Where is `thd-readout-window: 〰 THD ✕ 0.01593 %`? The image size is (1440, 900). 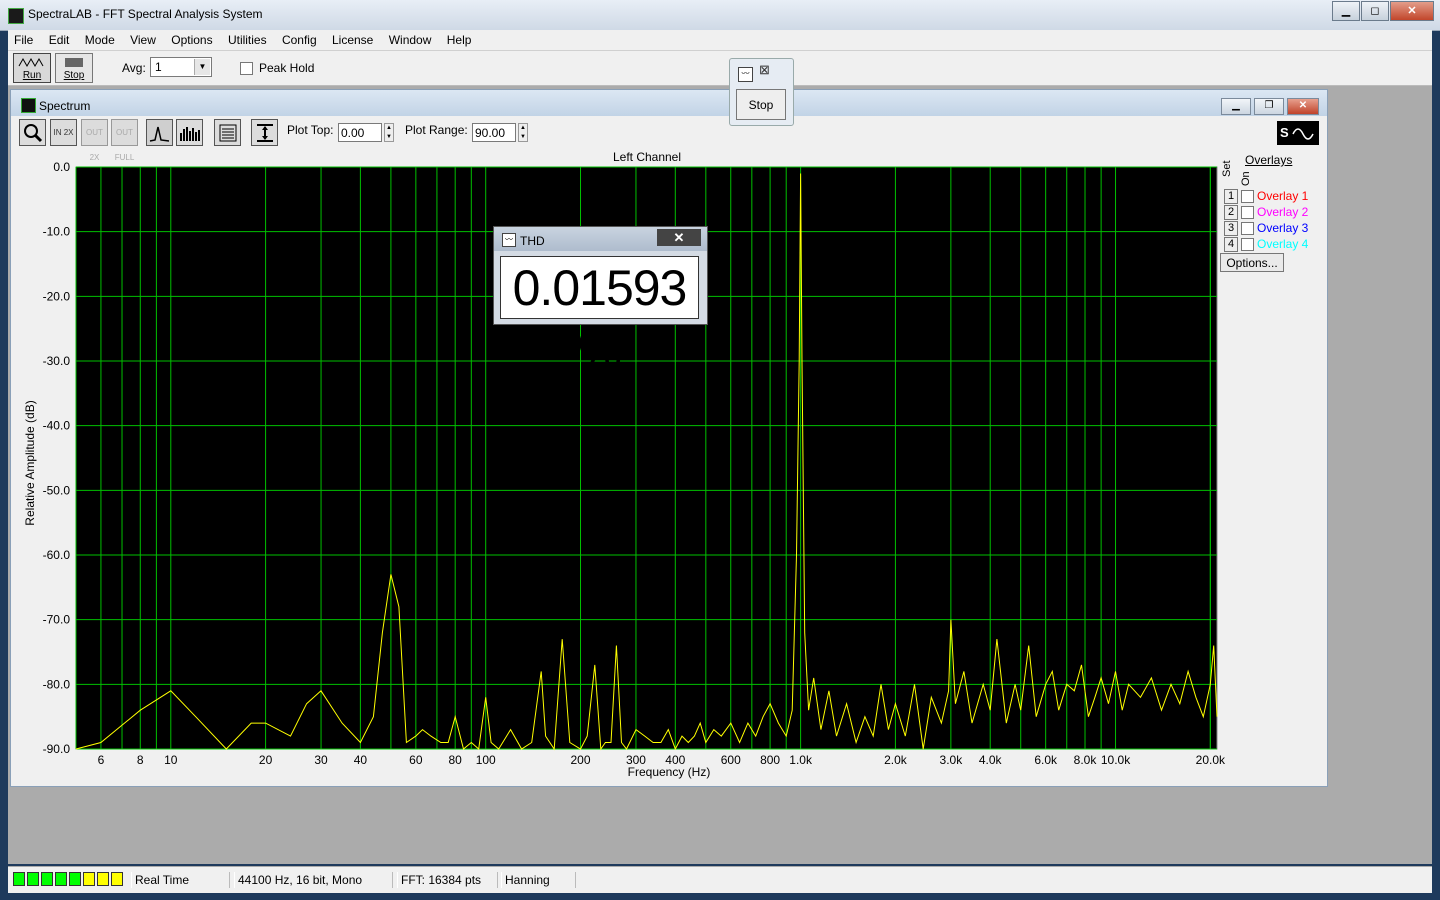 thd-readout-window: 〰 THD ✕ 0.01593 % is located at coordinates (600, 302).